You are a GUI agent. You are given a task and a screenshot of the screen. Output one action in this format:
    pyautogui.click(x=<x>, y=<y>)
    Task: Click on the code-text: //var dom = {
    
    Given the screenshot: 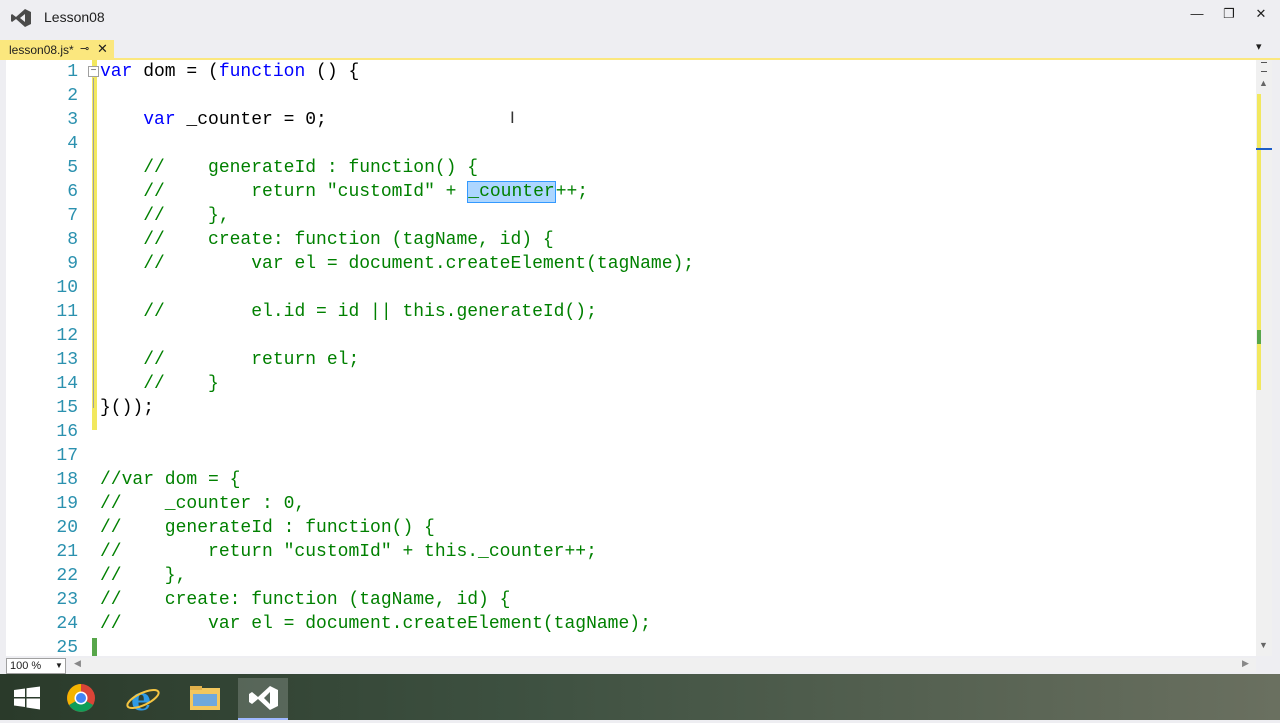 What is the action you would take?
    pyautogui.click(x=170, y=480)
    